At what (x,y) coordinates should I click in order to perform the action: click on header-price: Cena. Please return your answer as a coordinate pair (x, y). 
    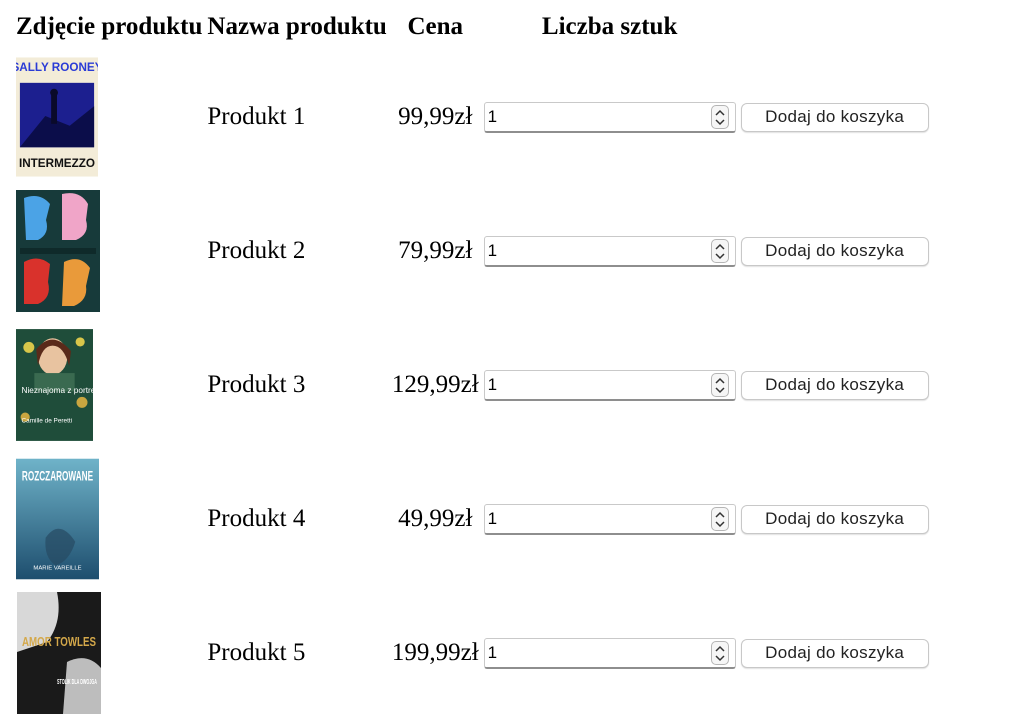
    Looking at the image, I should click on (435, 26).